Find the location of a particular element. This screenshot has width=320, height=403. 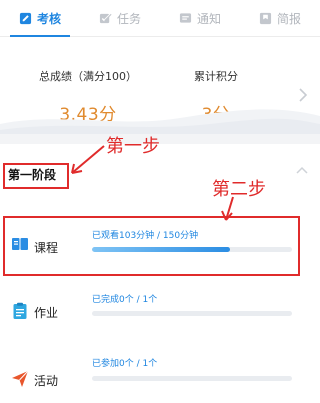

tab-tasks: 任务 is located at coordinates (120, 18).